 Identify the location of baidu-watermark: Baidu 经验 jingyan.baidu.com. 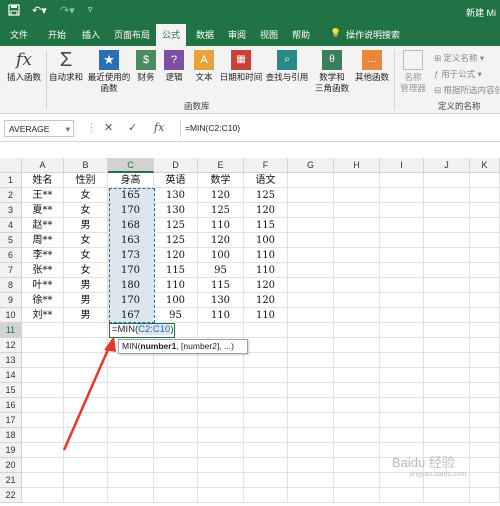
(429, 465).